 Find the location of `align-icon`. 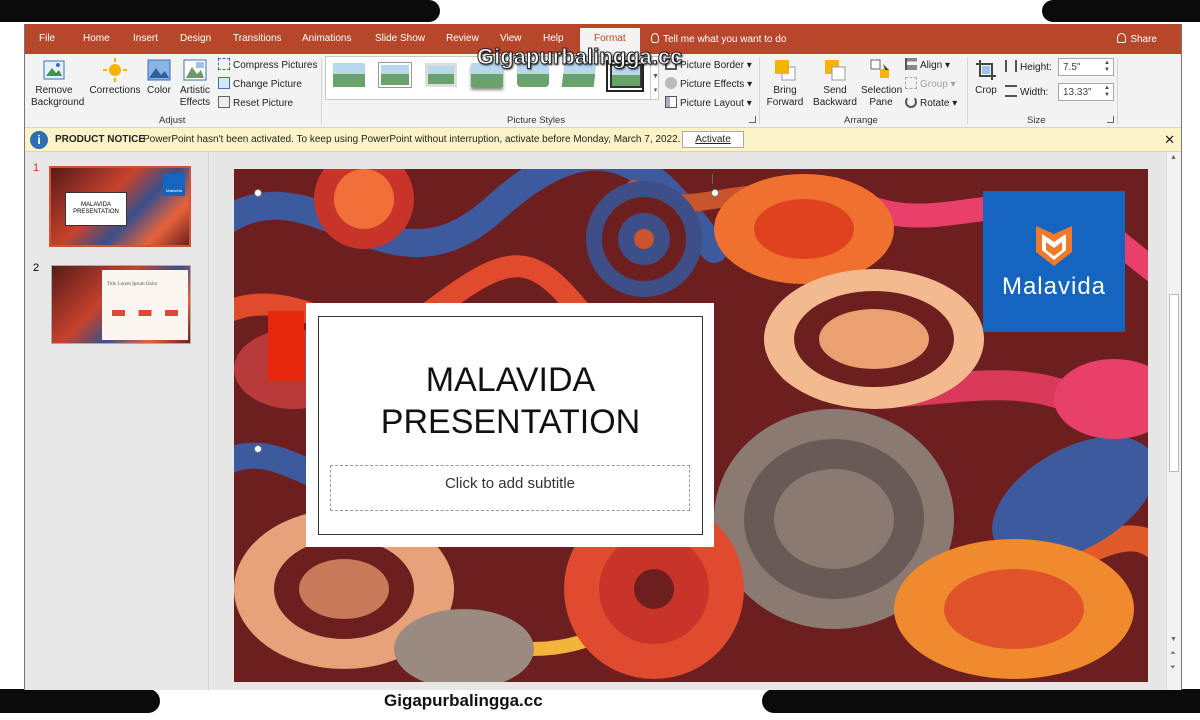

align-icon is located at coordinates (911, 64).